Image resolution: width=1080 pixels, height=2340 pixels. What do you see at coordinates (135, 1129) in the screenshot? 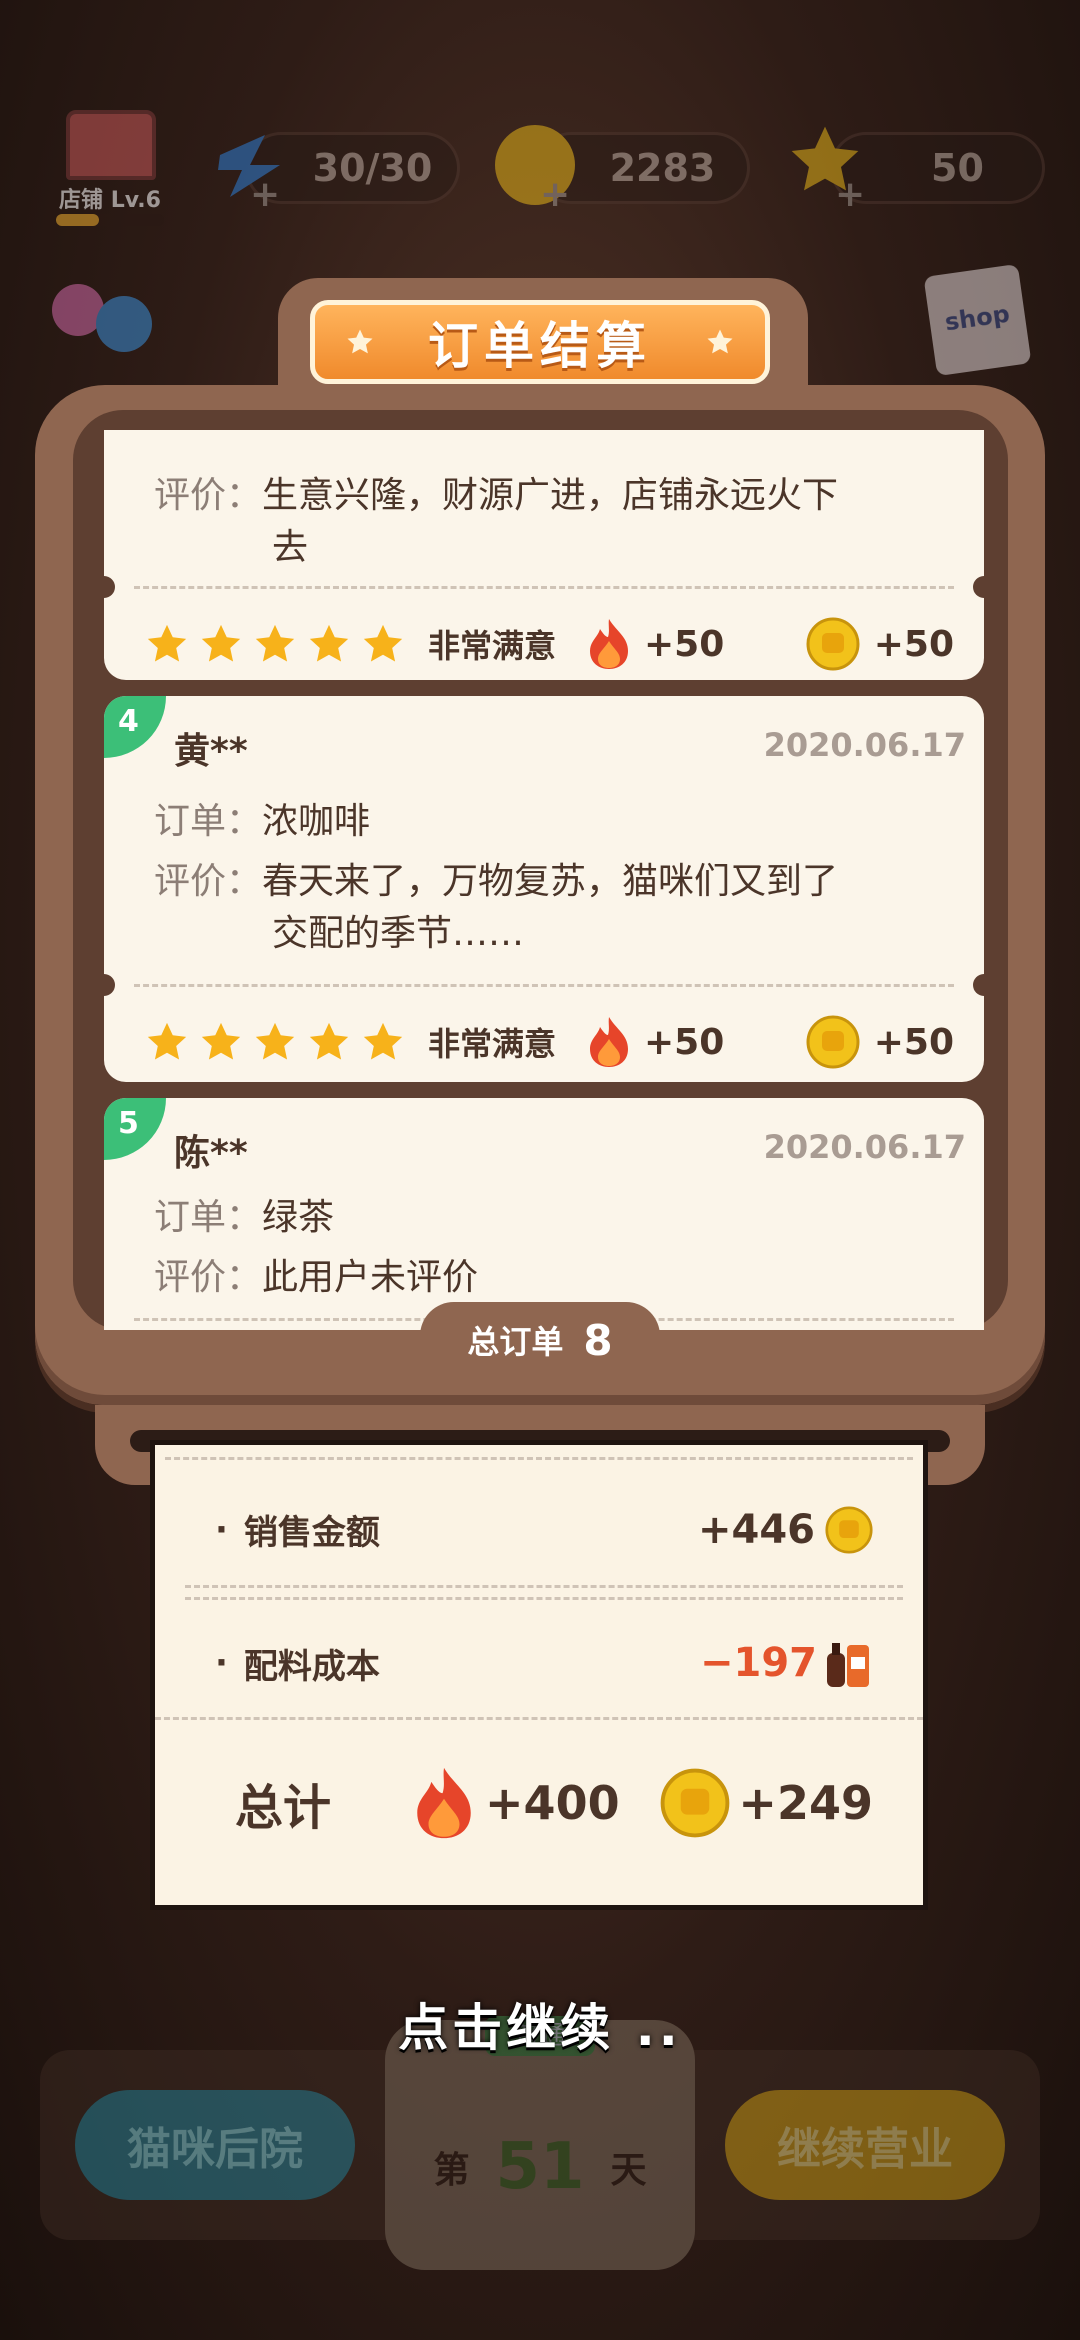
I see `order-index-badge: 5` at bounding box center [135, 1129].